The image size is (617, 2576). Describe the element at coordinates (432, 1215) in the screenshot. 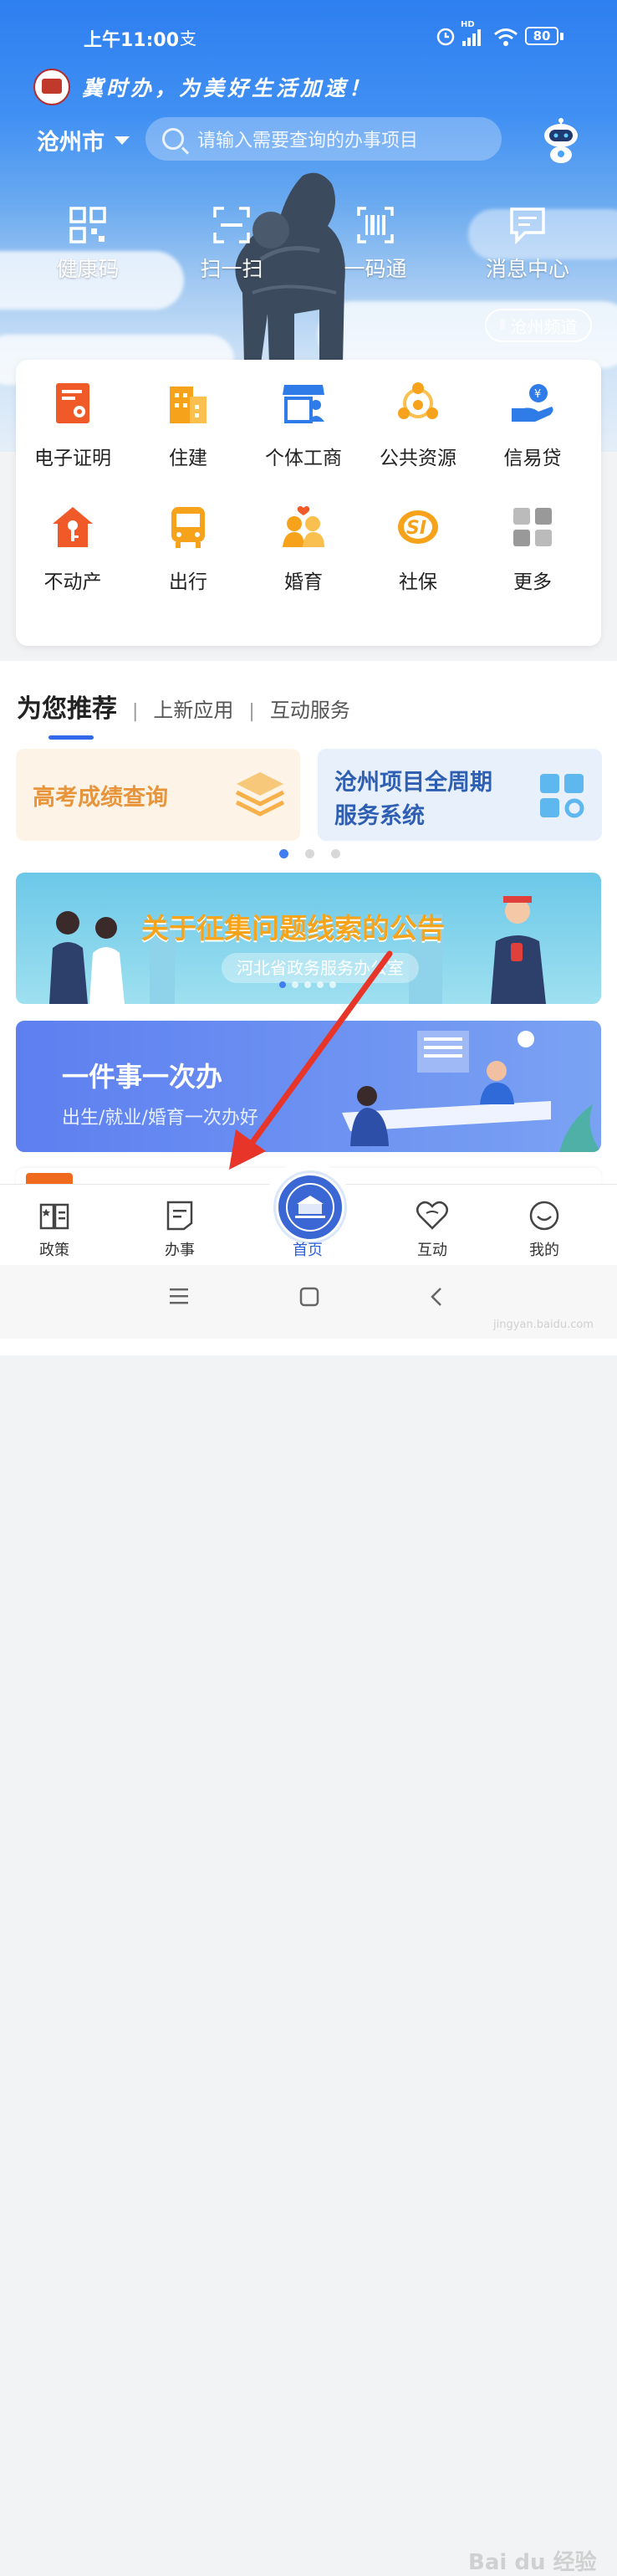

I see `heart-icon` at that location.